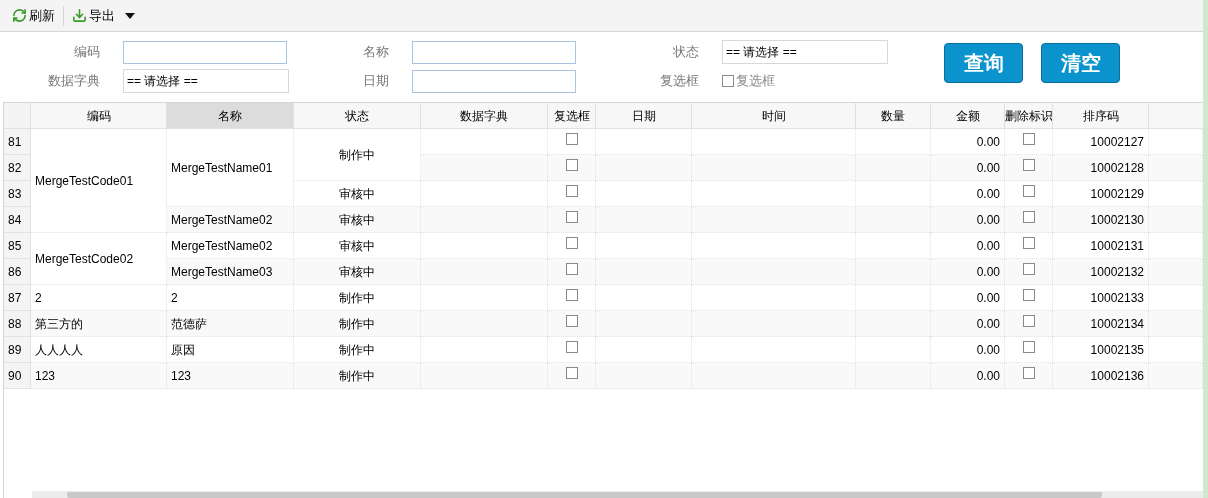  Describe the element at coordinates (17, 376) in the screenshot. I see `row-number: 90` at that location.